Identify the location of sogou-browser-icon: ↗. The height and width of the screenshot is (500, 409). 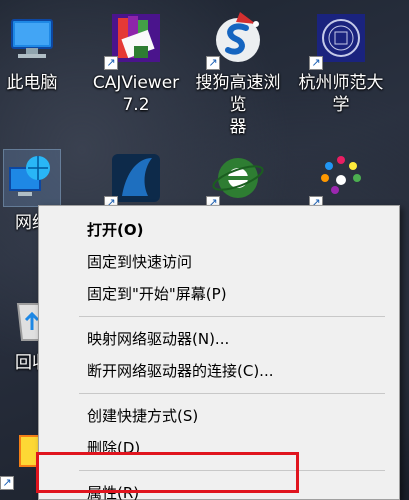
(236, 40).